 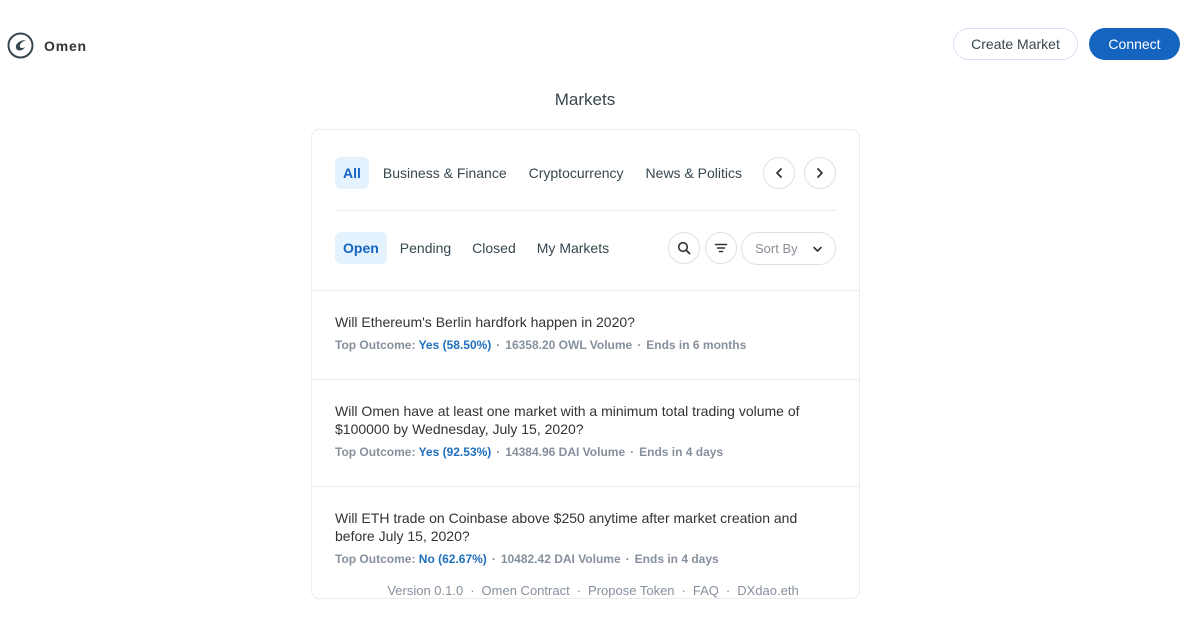 I want to click on footer-link-dxdao: DXdao.eth, so click(x=767, y=590).